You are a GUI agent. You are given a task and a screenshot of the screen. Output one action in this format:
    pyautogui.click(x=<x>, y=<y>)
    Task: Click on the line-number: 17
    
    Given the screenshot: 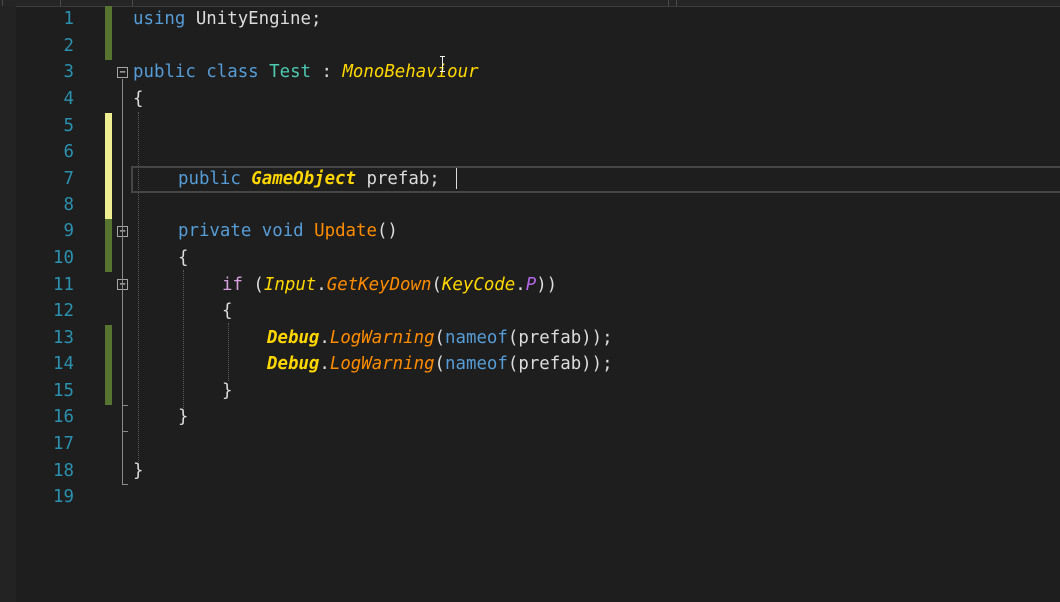 What is the action you would take?
    pyautogui.click(x=63, y=444)
    